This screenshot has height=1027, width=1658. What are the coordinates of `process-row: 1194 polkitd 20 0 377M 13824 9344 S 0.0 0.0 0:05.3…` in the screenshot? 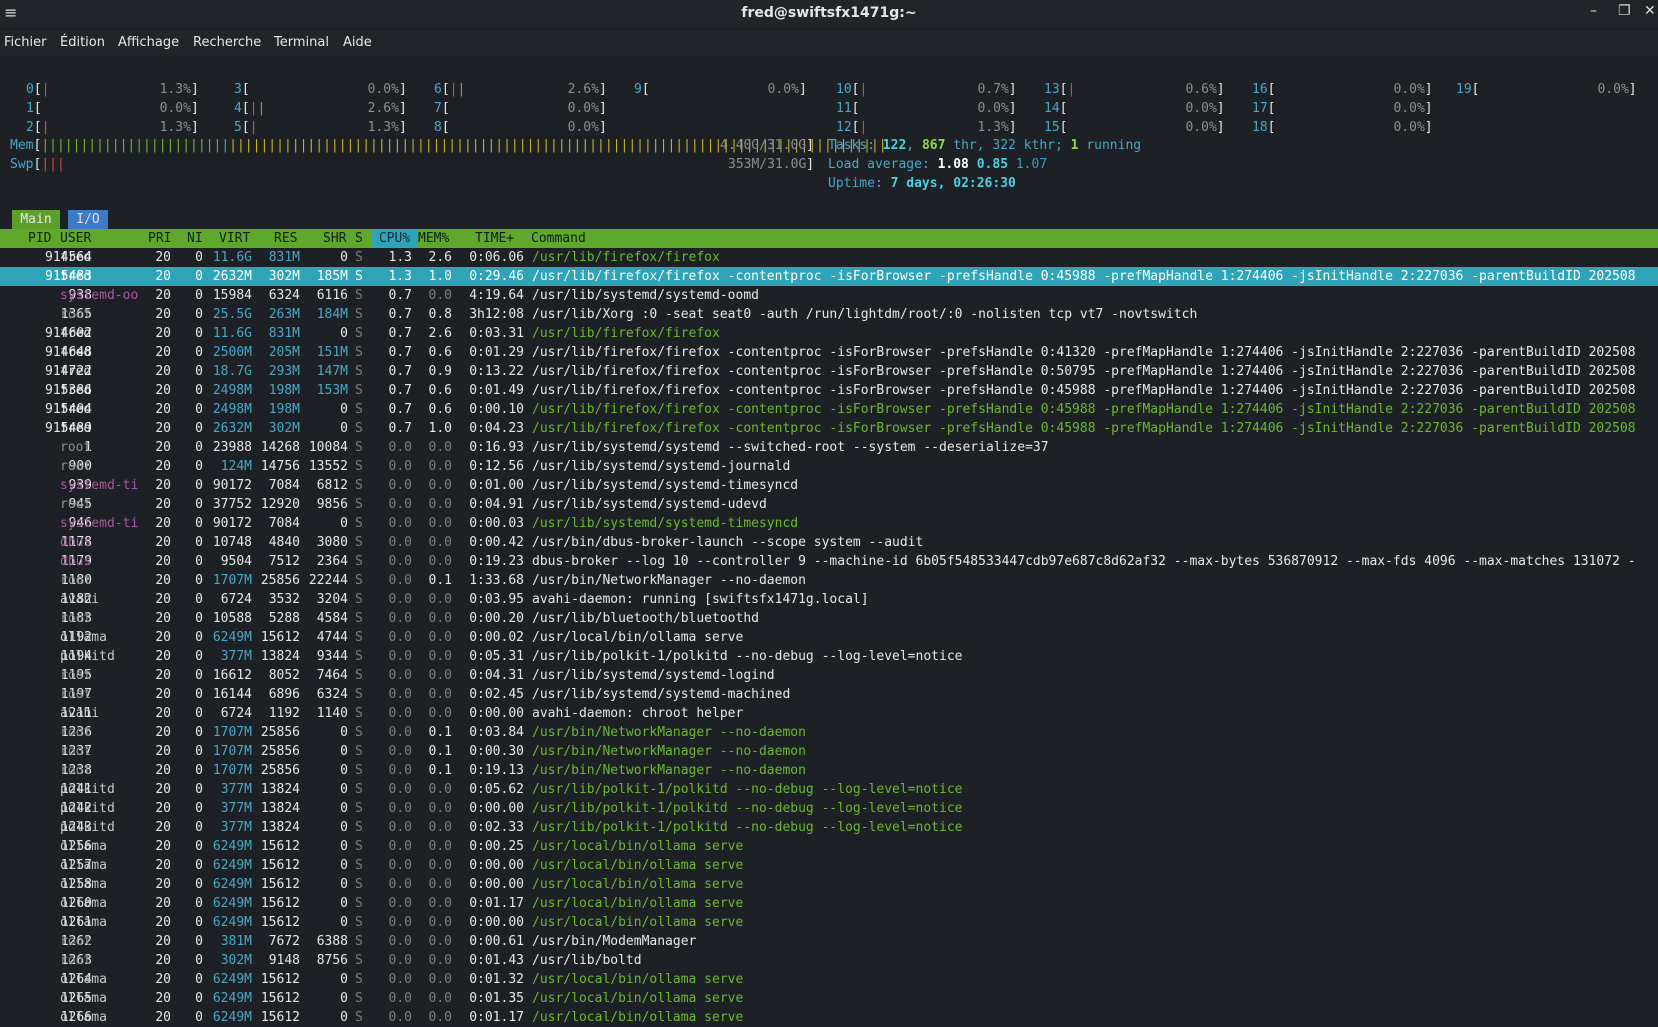 It's located at (829, 656).